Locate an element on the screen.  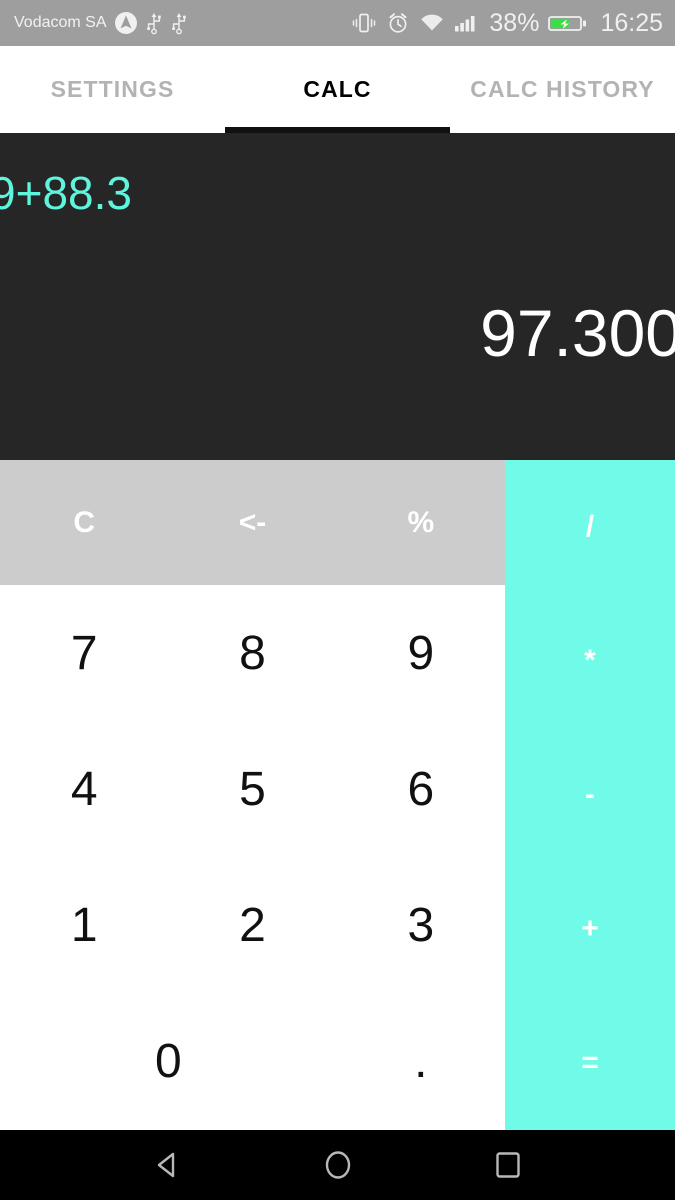
cellular-signal-icon is located at coordinates (467, 23).